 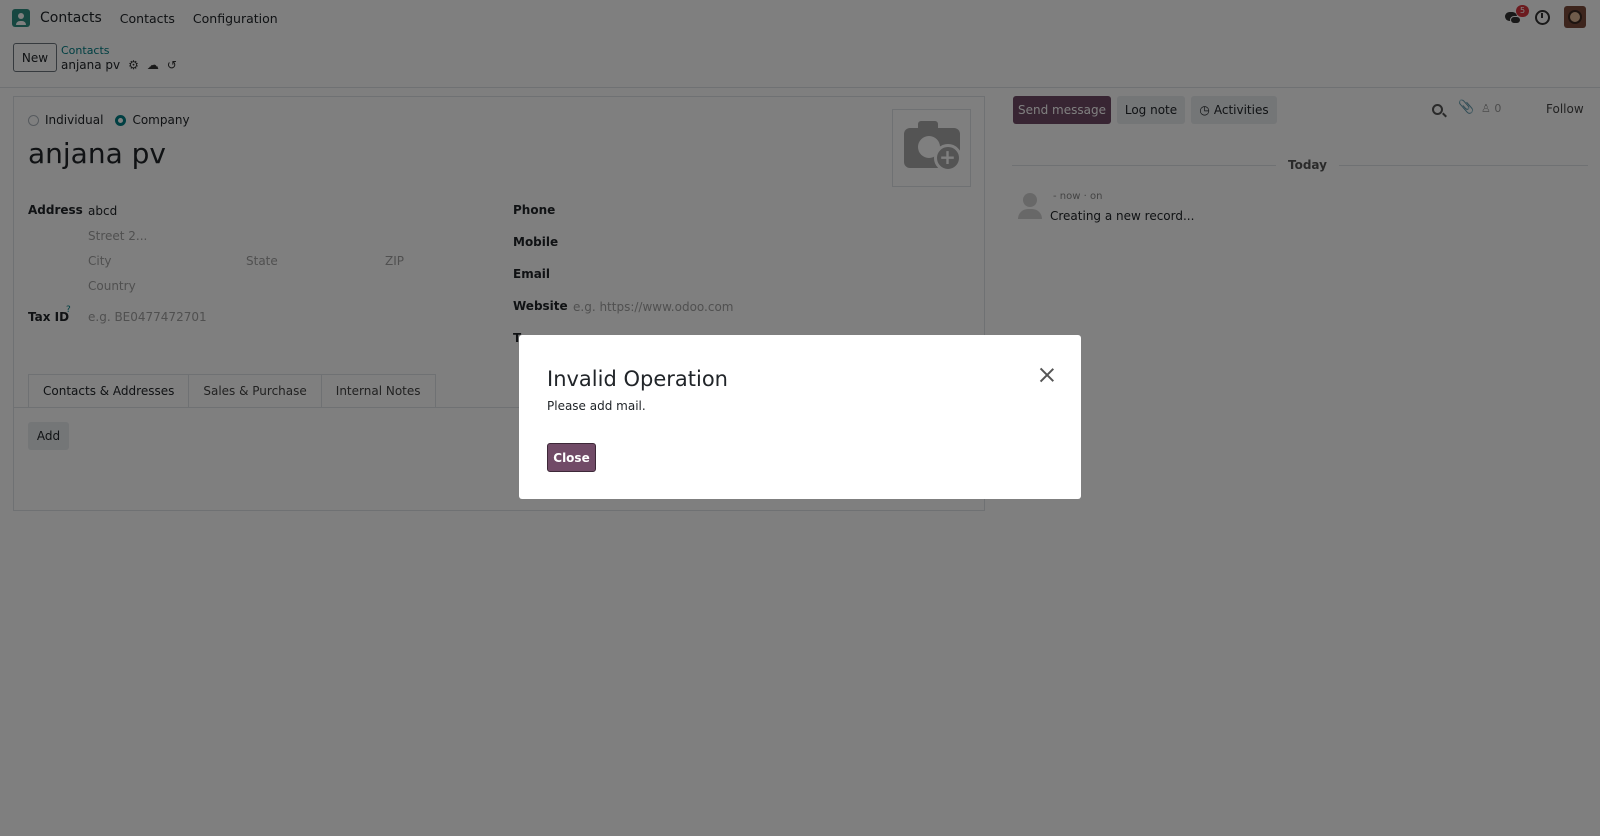 I want to click on invalid-operation-dialog: Invalid Operation Please add mail. Close, so click(x=800, y=417).